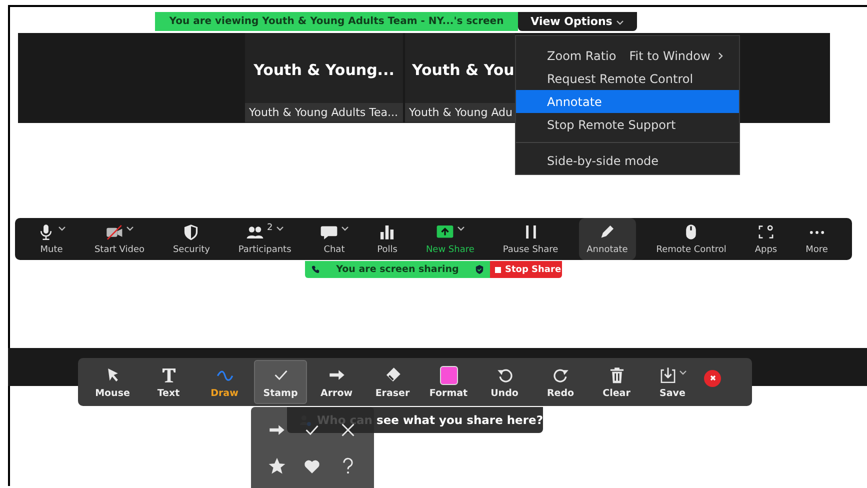 The height and width of the screenshot is (488, 867). Describe the element at coordinates (560, 382) in the screenshot. I see `annotation-tool: Redo` at that location.